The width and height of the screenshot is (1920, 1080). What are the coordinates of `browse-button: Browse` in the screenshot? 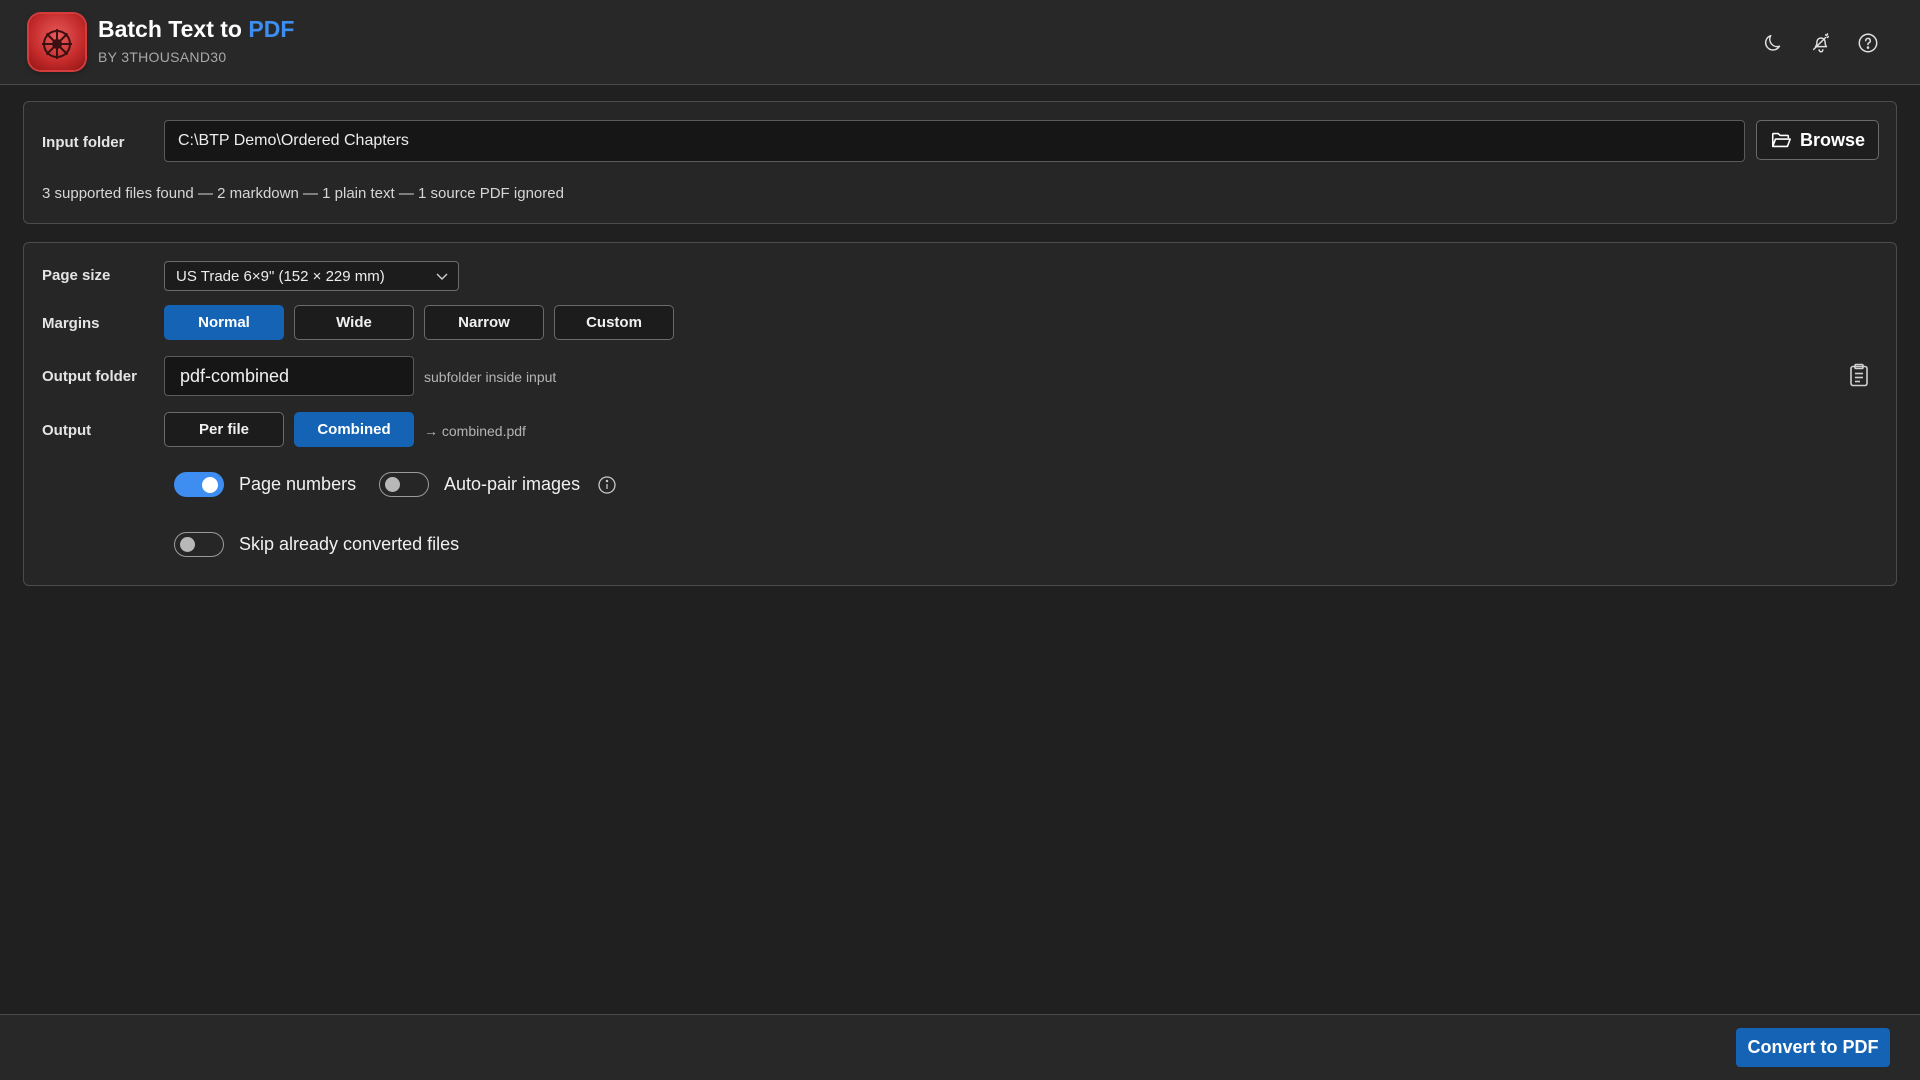 It's located at (1817, 140).